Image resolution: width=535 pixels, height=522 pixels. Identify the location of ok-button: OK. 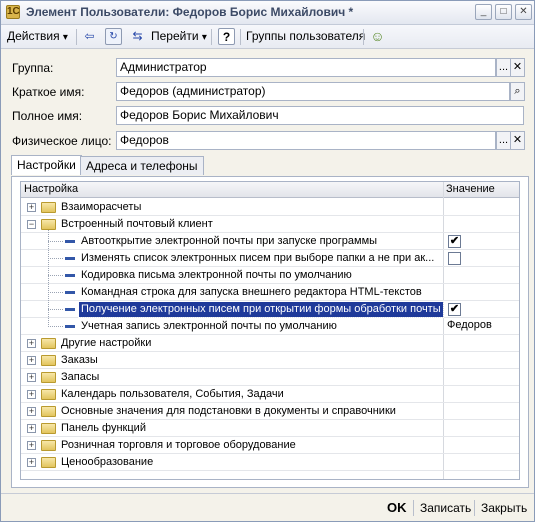
(397, 508).